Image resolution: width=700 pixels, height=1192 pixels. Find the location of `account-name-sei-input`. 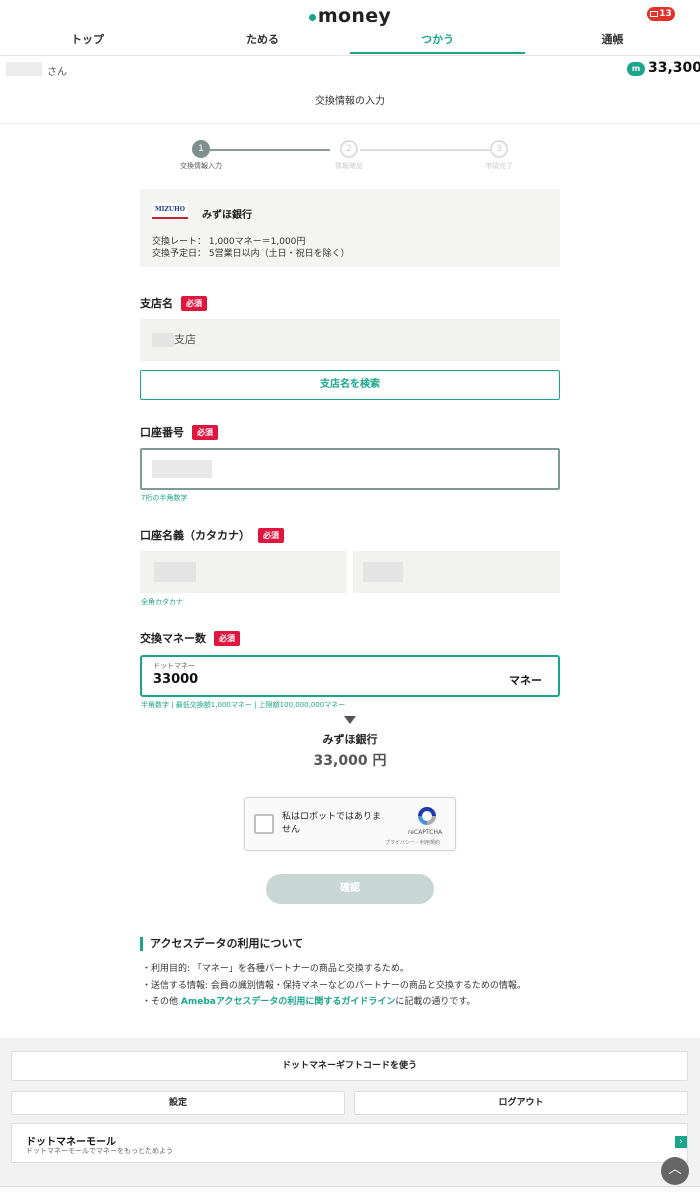

account-name-sei-input is located at coordinates (243, 572).